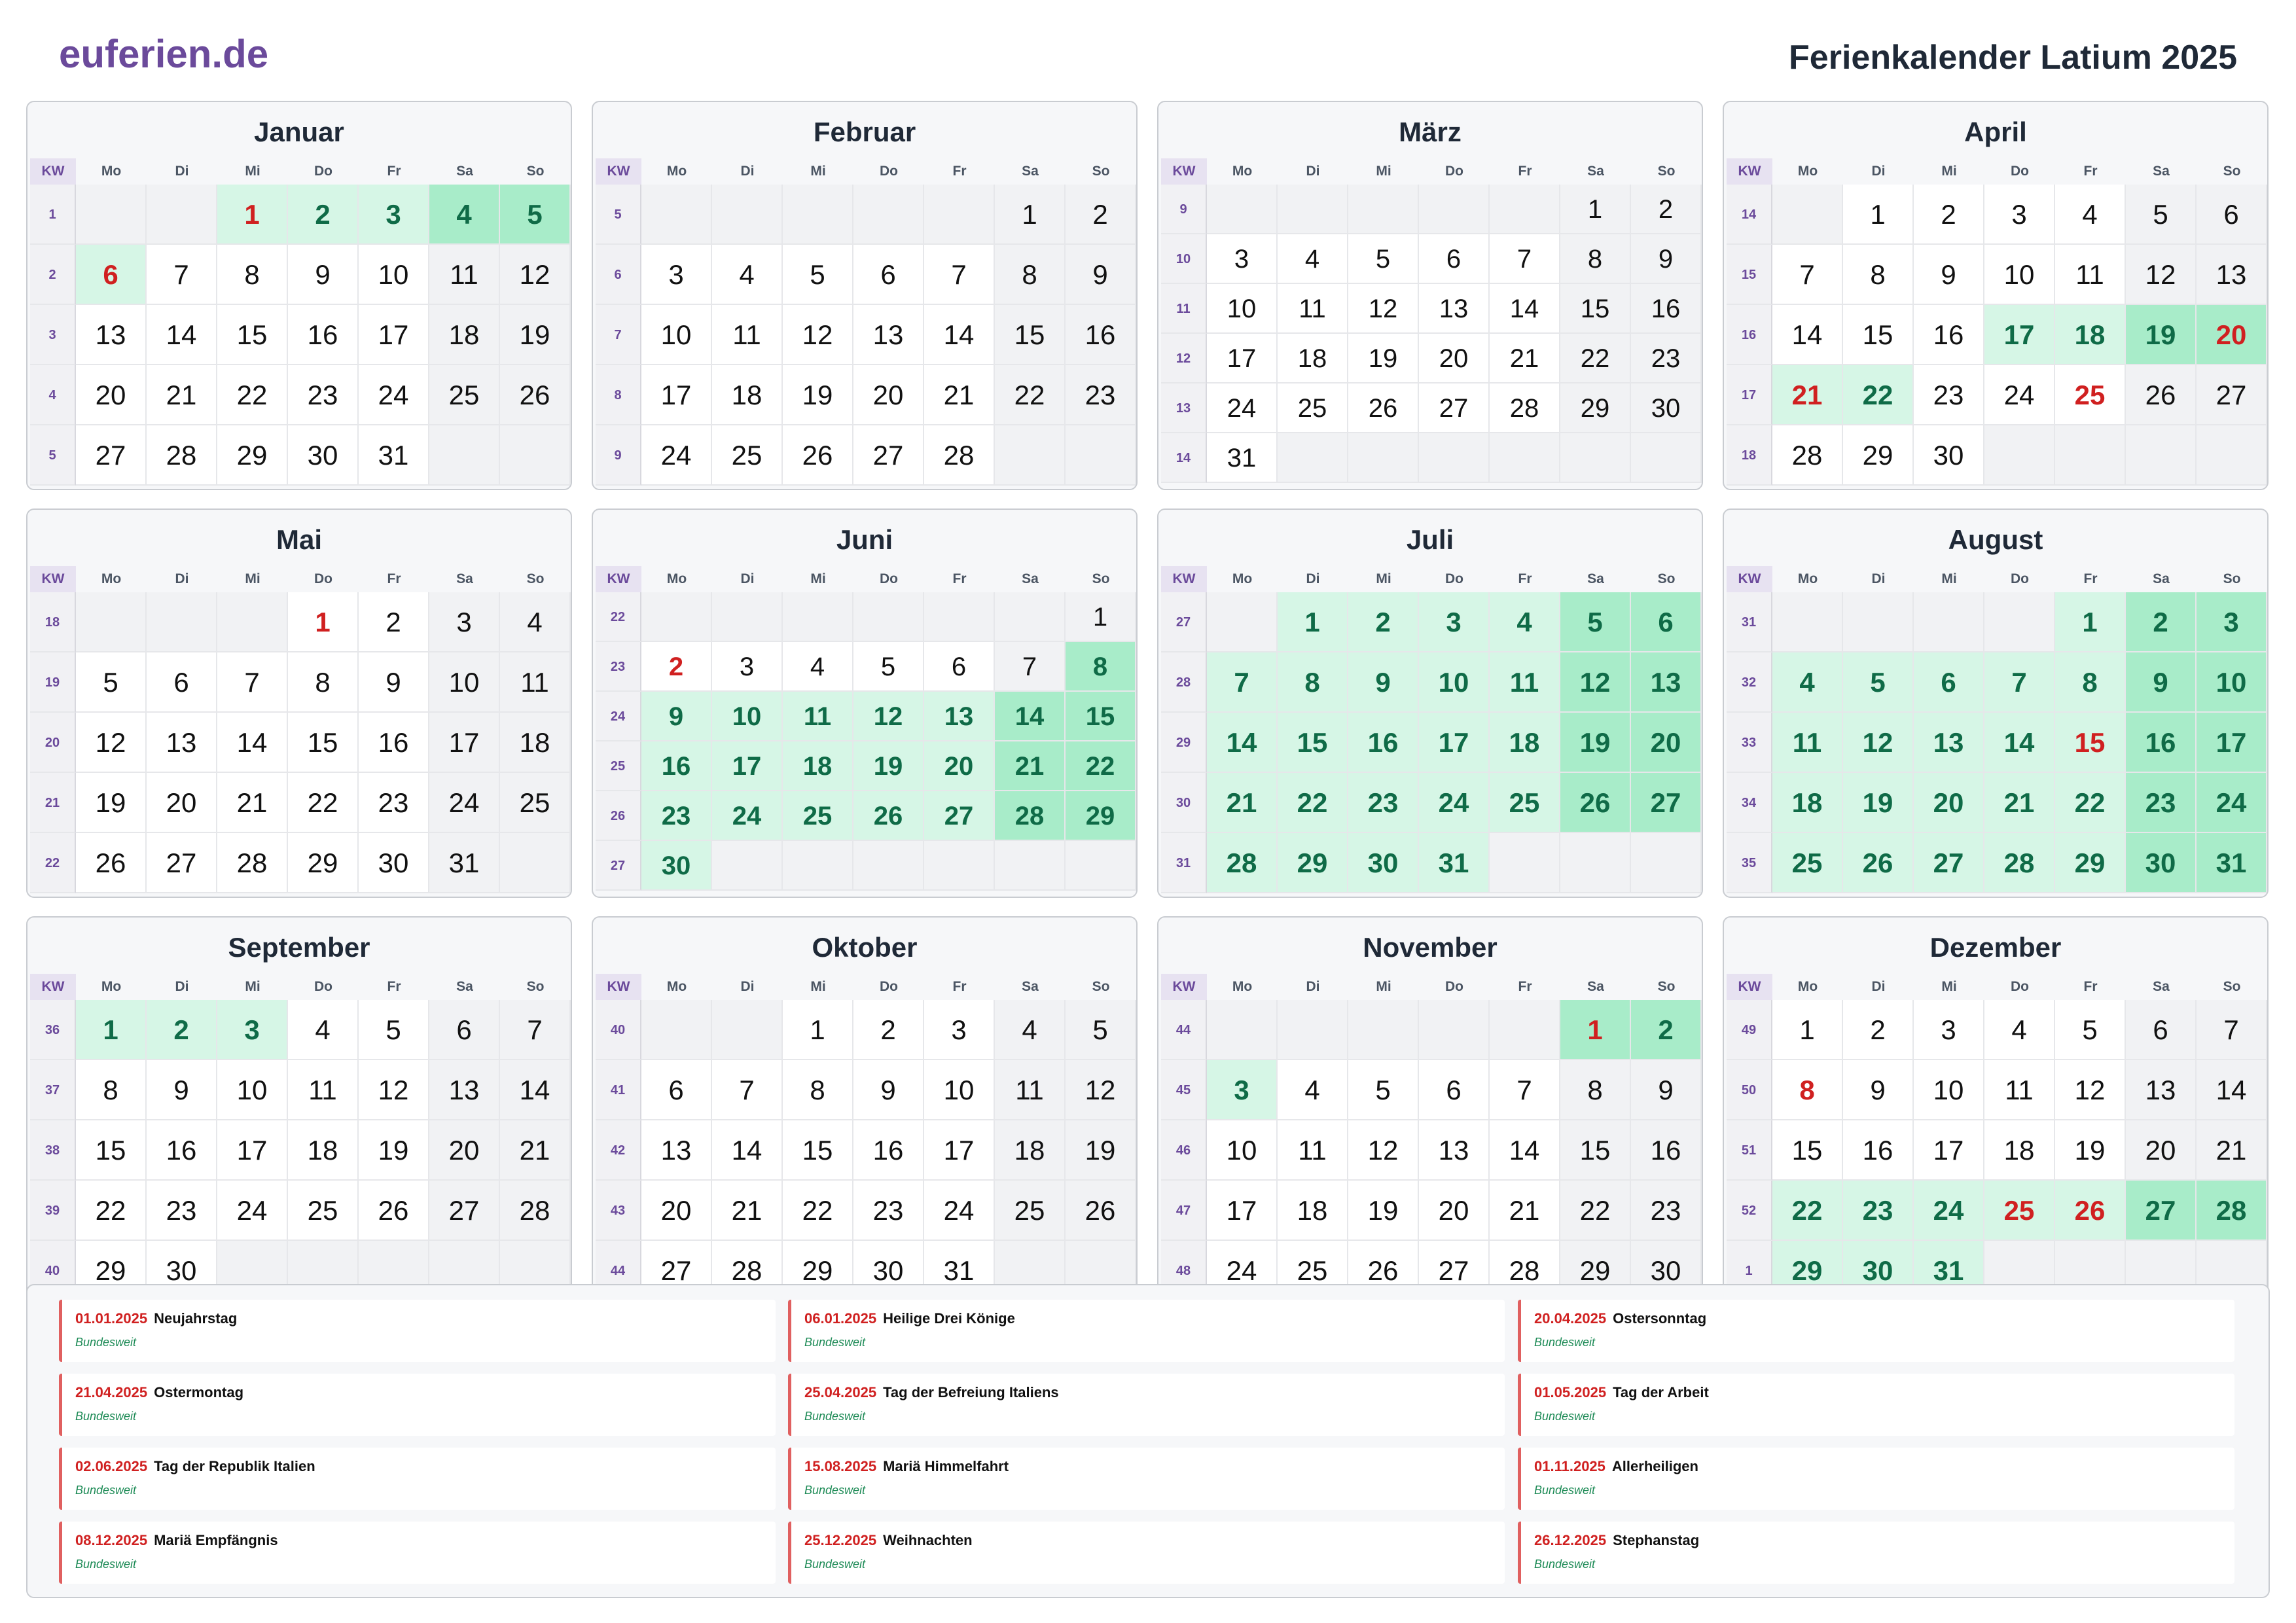 Image resolution: width=2296 pixels, height=1623 pixels. I want to click on site-logo: euferien.de, so click(163, 54).